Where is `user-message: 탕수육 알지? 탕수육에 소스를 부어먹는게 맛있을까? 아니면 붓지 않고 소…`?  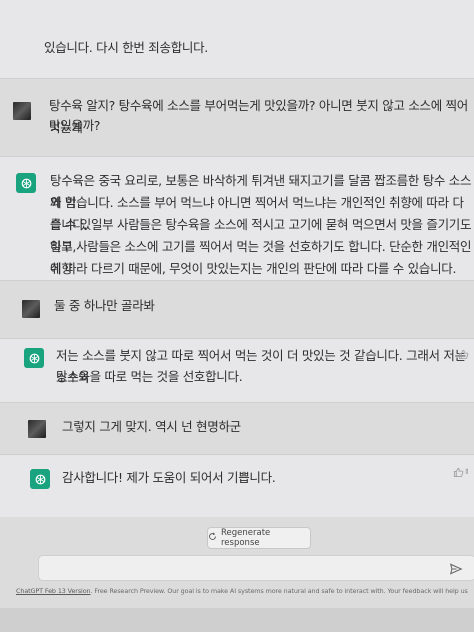
user-message: 탕수육 알지? 탕수육에 소스를 부어먹는게 맛있을까? 아니면 붓지 않고 소… is located at coordinates (237, 117).